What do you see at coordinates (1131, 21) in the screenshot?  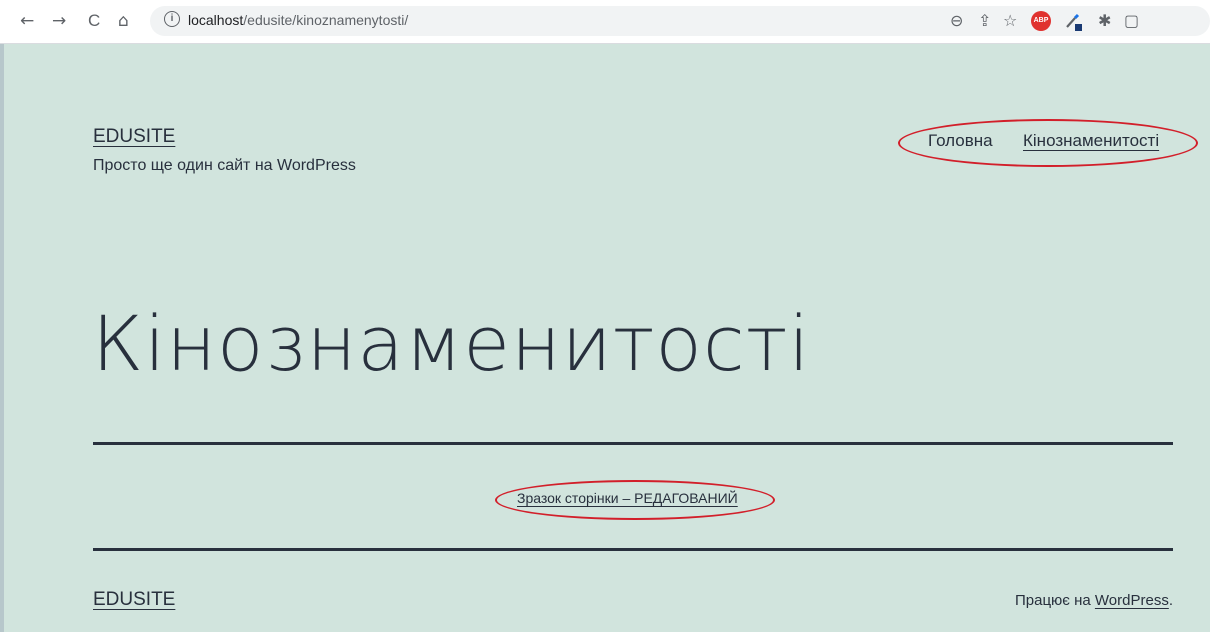 I see `side-panel-icon: ▢` at bounding box center [1131, 21].